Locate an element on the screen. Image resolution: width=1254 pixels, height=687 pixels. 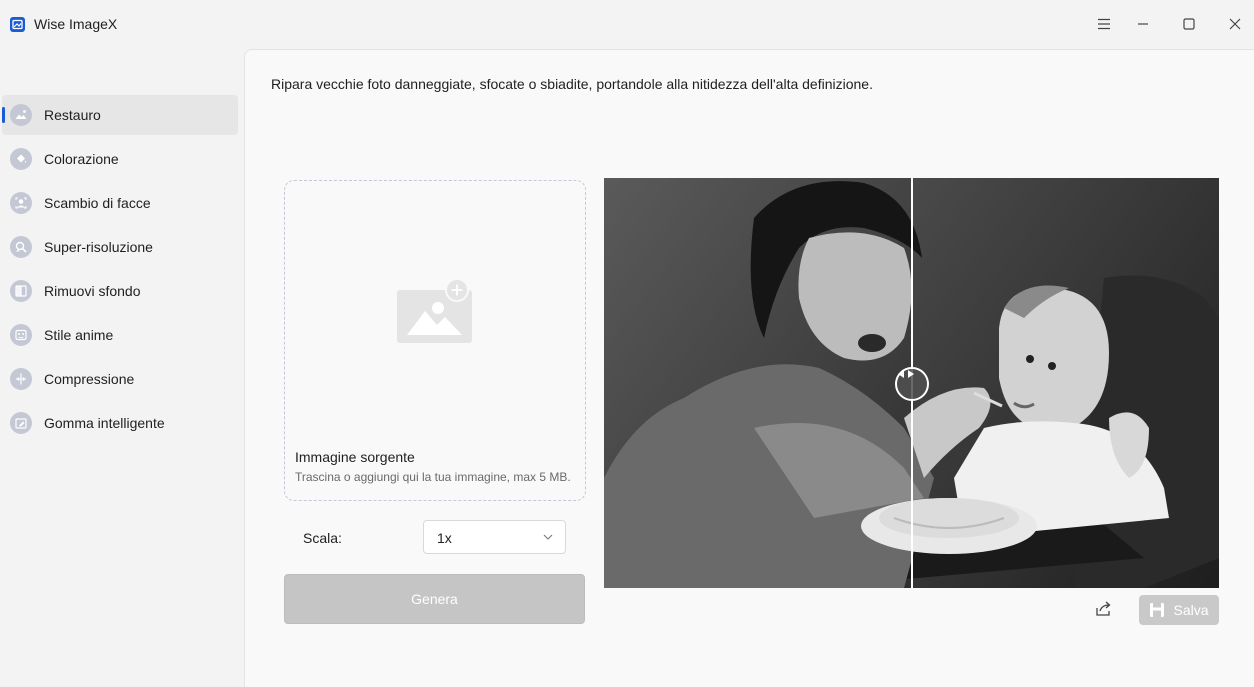
maximize-icon is located at coordinates (1189, 24).